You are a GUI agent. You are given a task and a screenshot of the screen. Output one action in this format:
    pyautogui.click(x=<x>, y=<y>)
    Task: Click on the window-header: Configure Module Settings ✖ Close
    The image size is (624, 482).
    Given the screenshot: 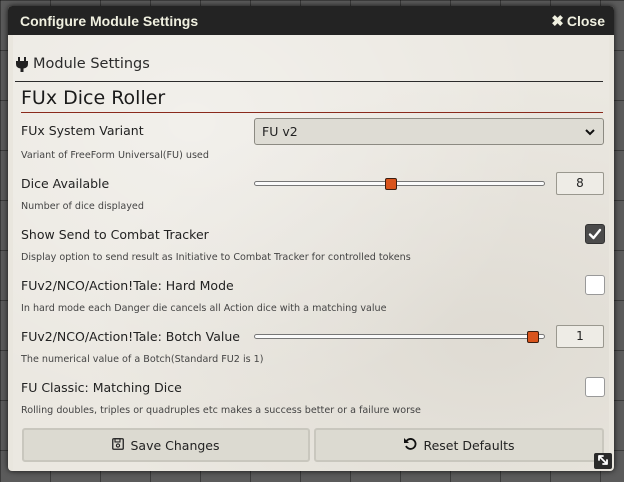 What is the action you would take?
    pyautogui.click(x=311, y=20)
    